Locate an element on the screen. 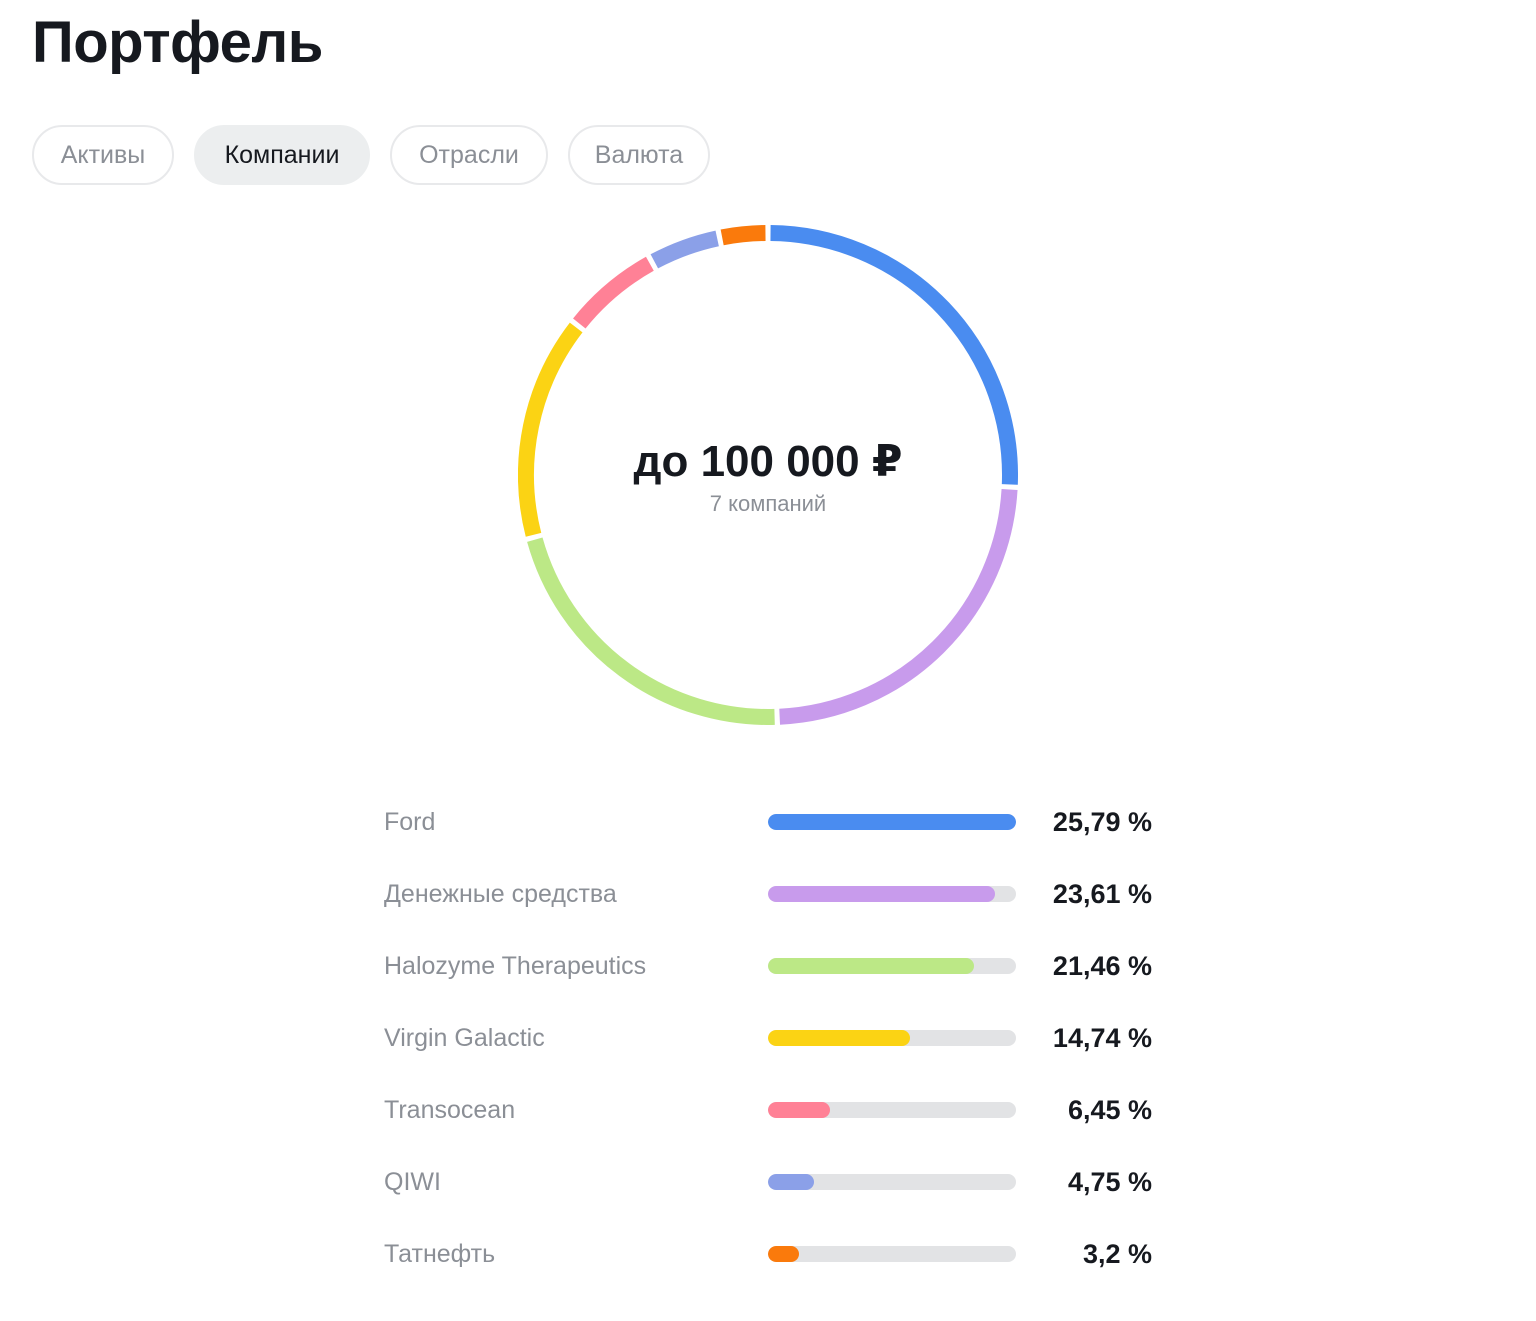 The height and width of the screenshot is (1321, 1536). portfolio-donut-chart: до 100 000 ₽ 7 компаний is located at coordinates (768, 475).